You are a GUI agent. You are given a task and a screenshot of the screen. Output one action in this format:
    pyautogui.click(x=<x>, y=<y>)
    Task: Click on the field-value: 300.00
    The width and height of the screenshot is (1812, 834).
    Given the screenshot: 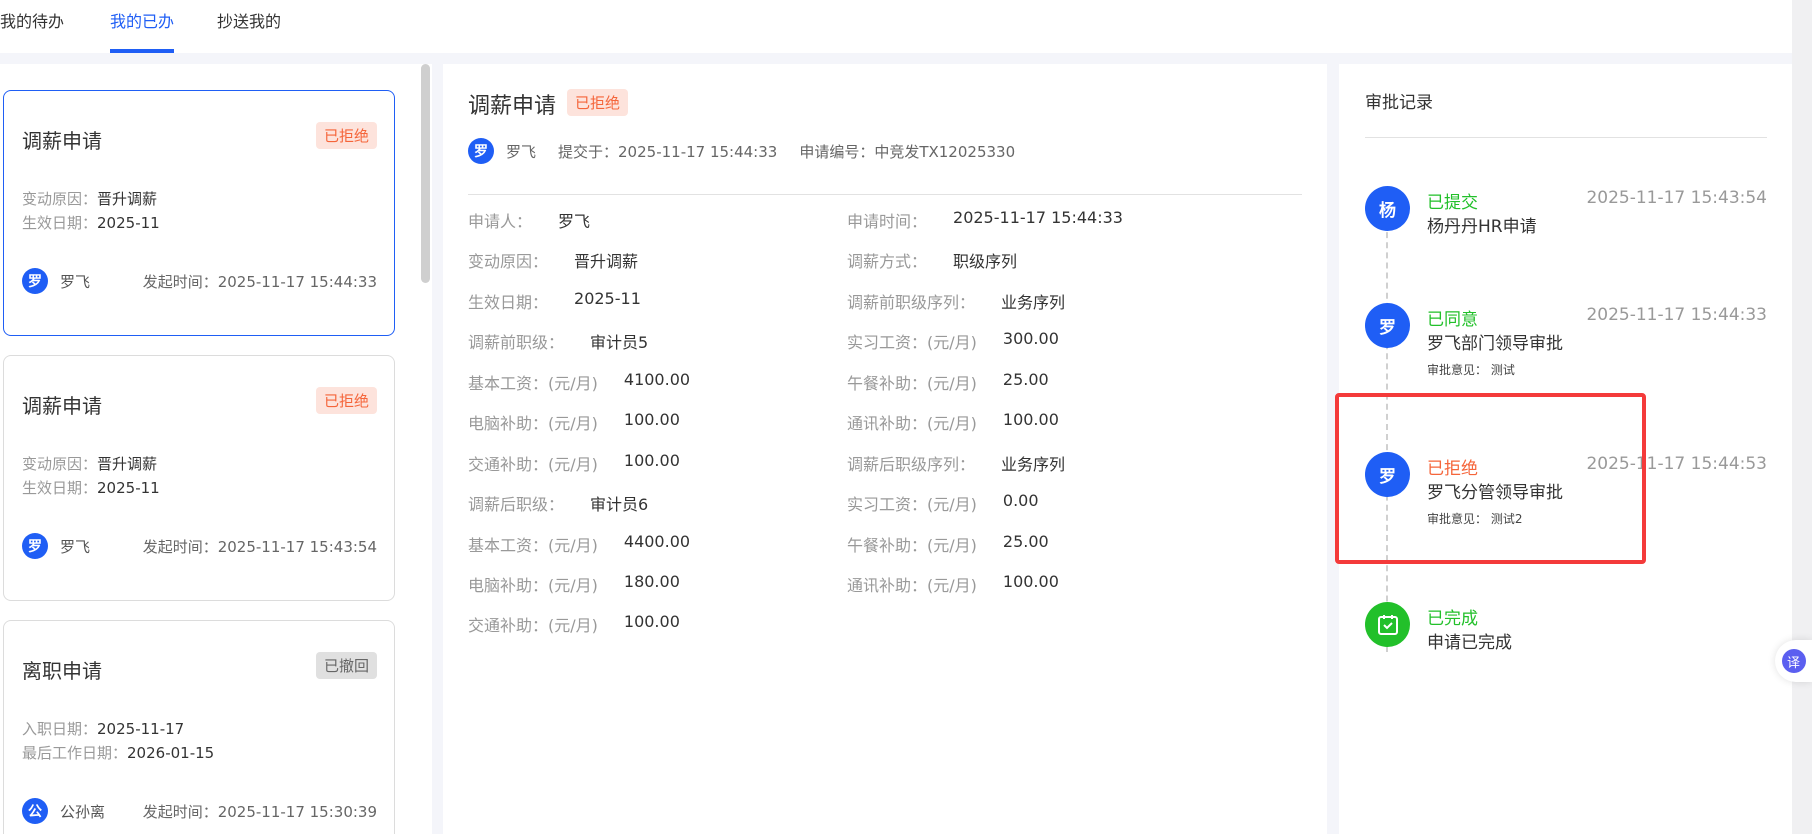 What is the action you would take?
    pyautogui.click(x=1030, y=339)
    